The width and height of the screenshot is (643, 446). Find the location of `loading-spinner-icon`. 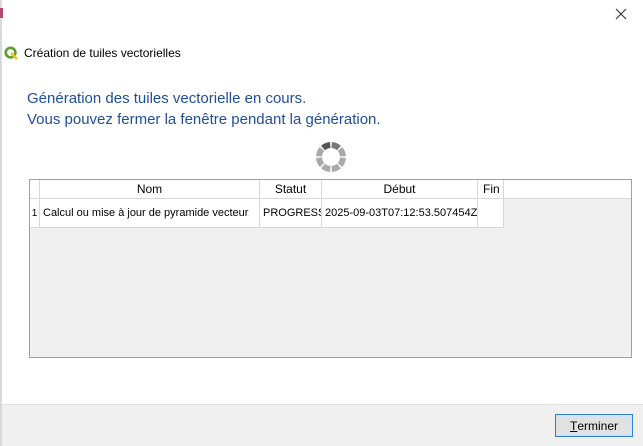

loading-spinner-icon is located at coordinates (331, 157).